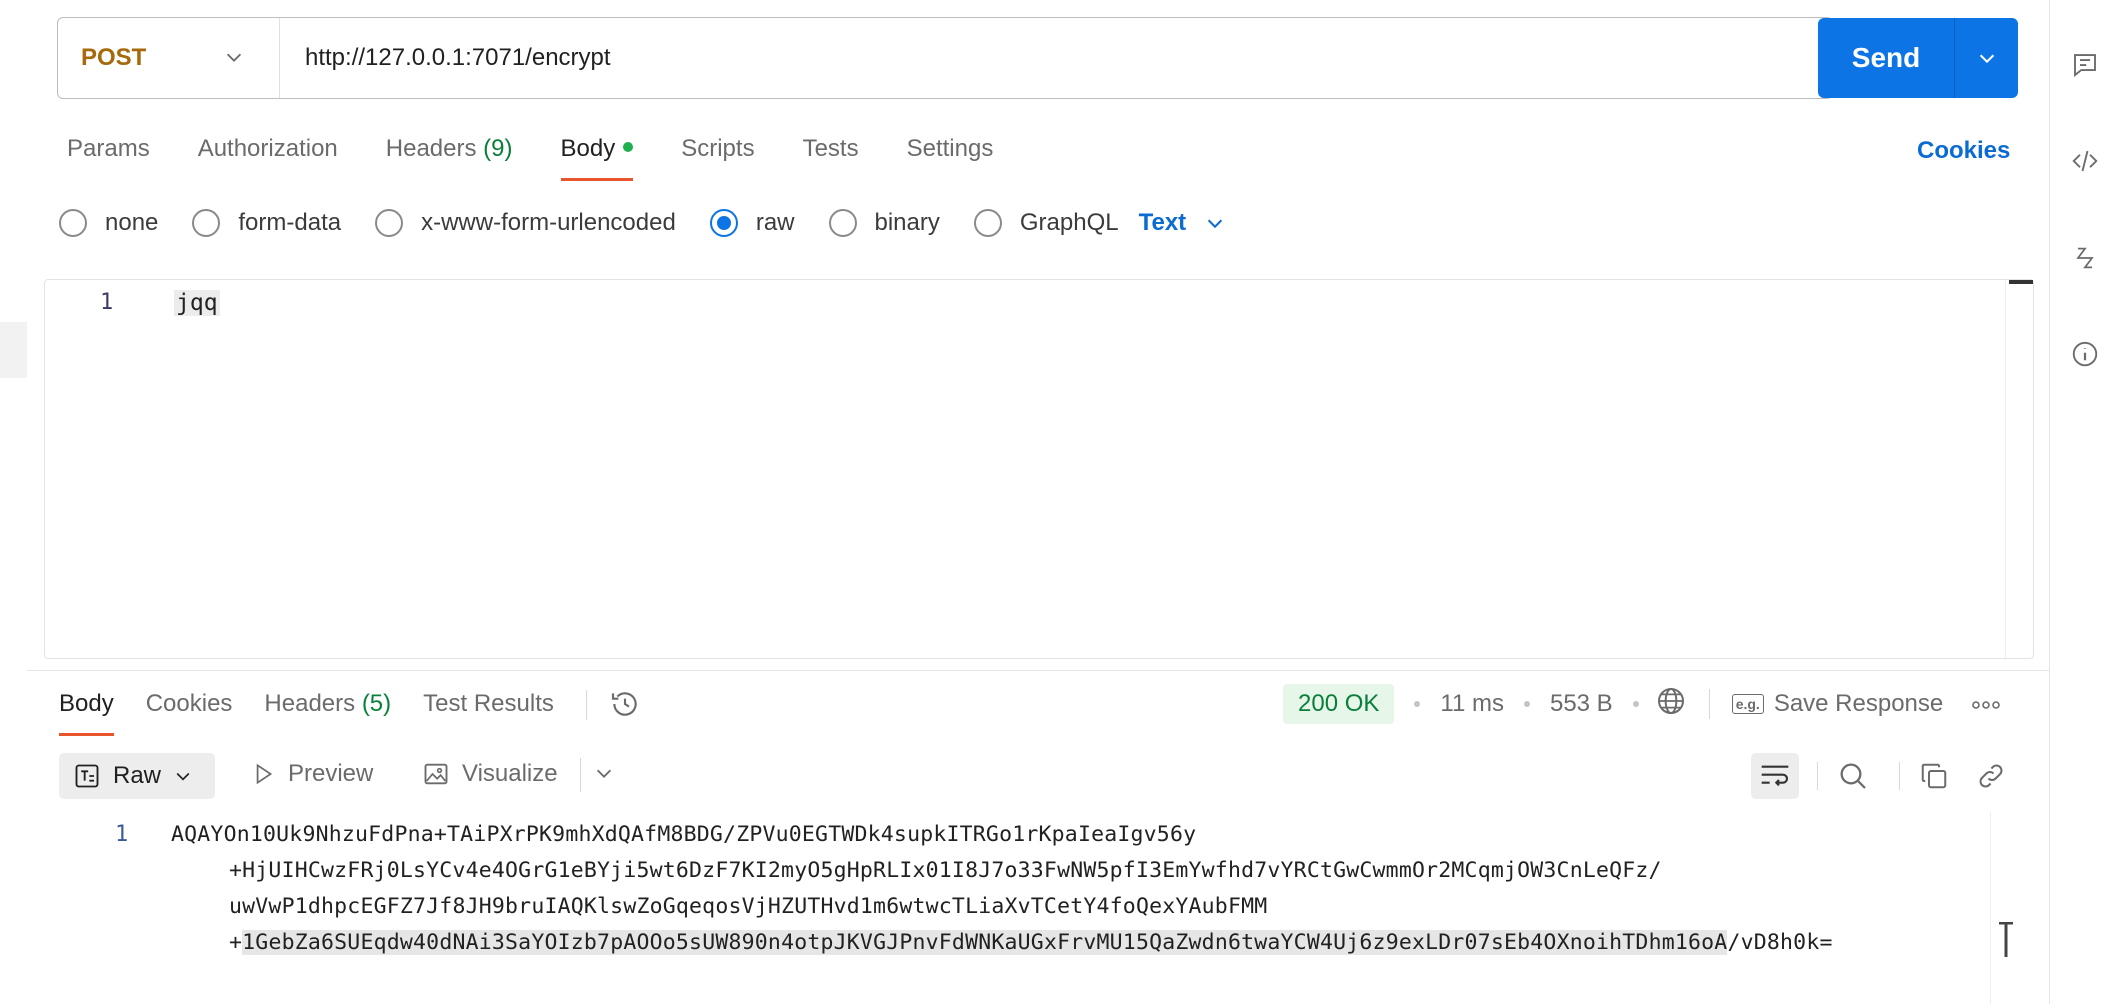  I want to click on radio-none: none, so click(108, 223).